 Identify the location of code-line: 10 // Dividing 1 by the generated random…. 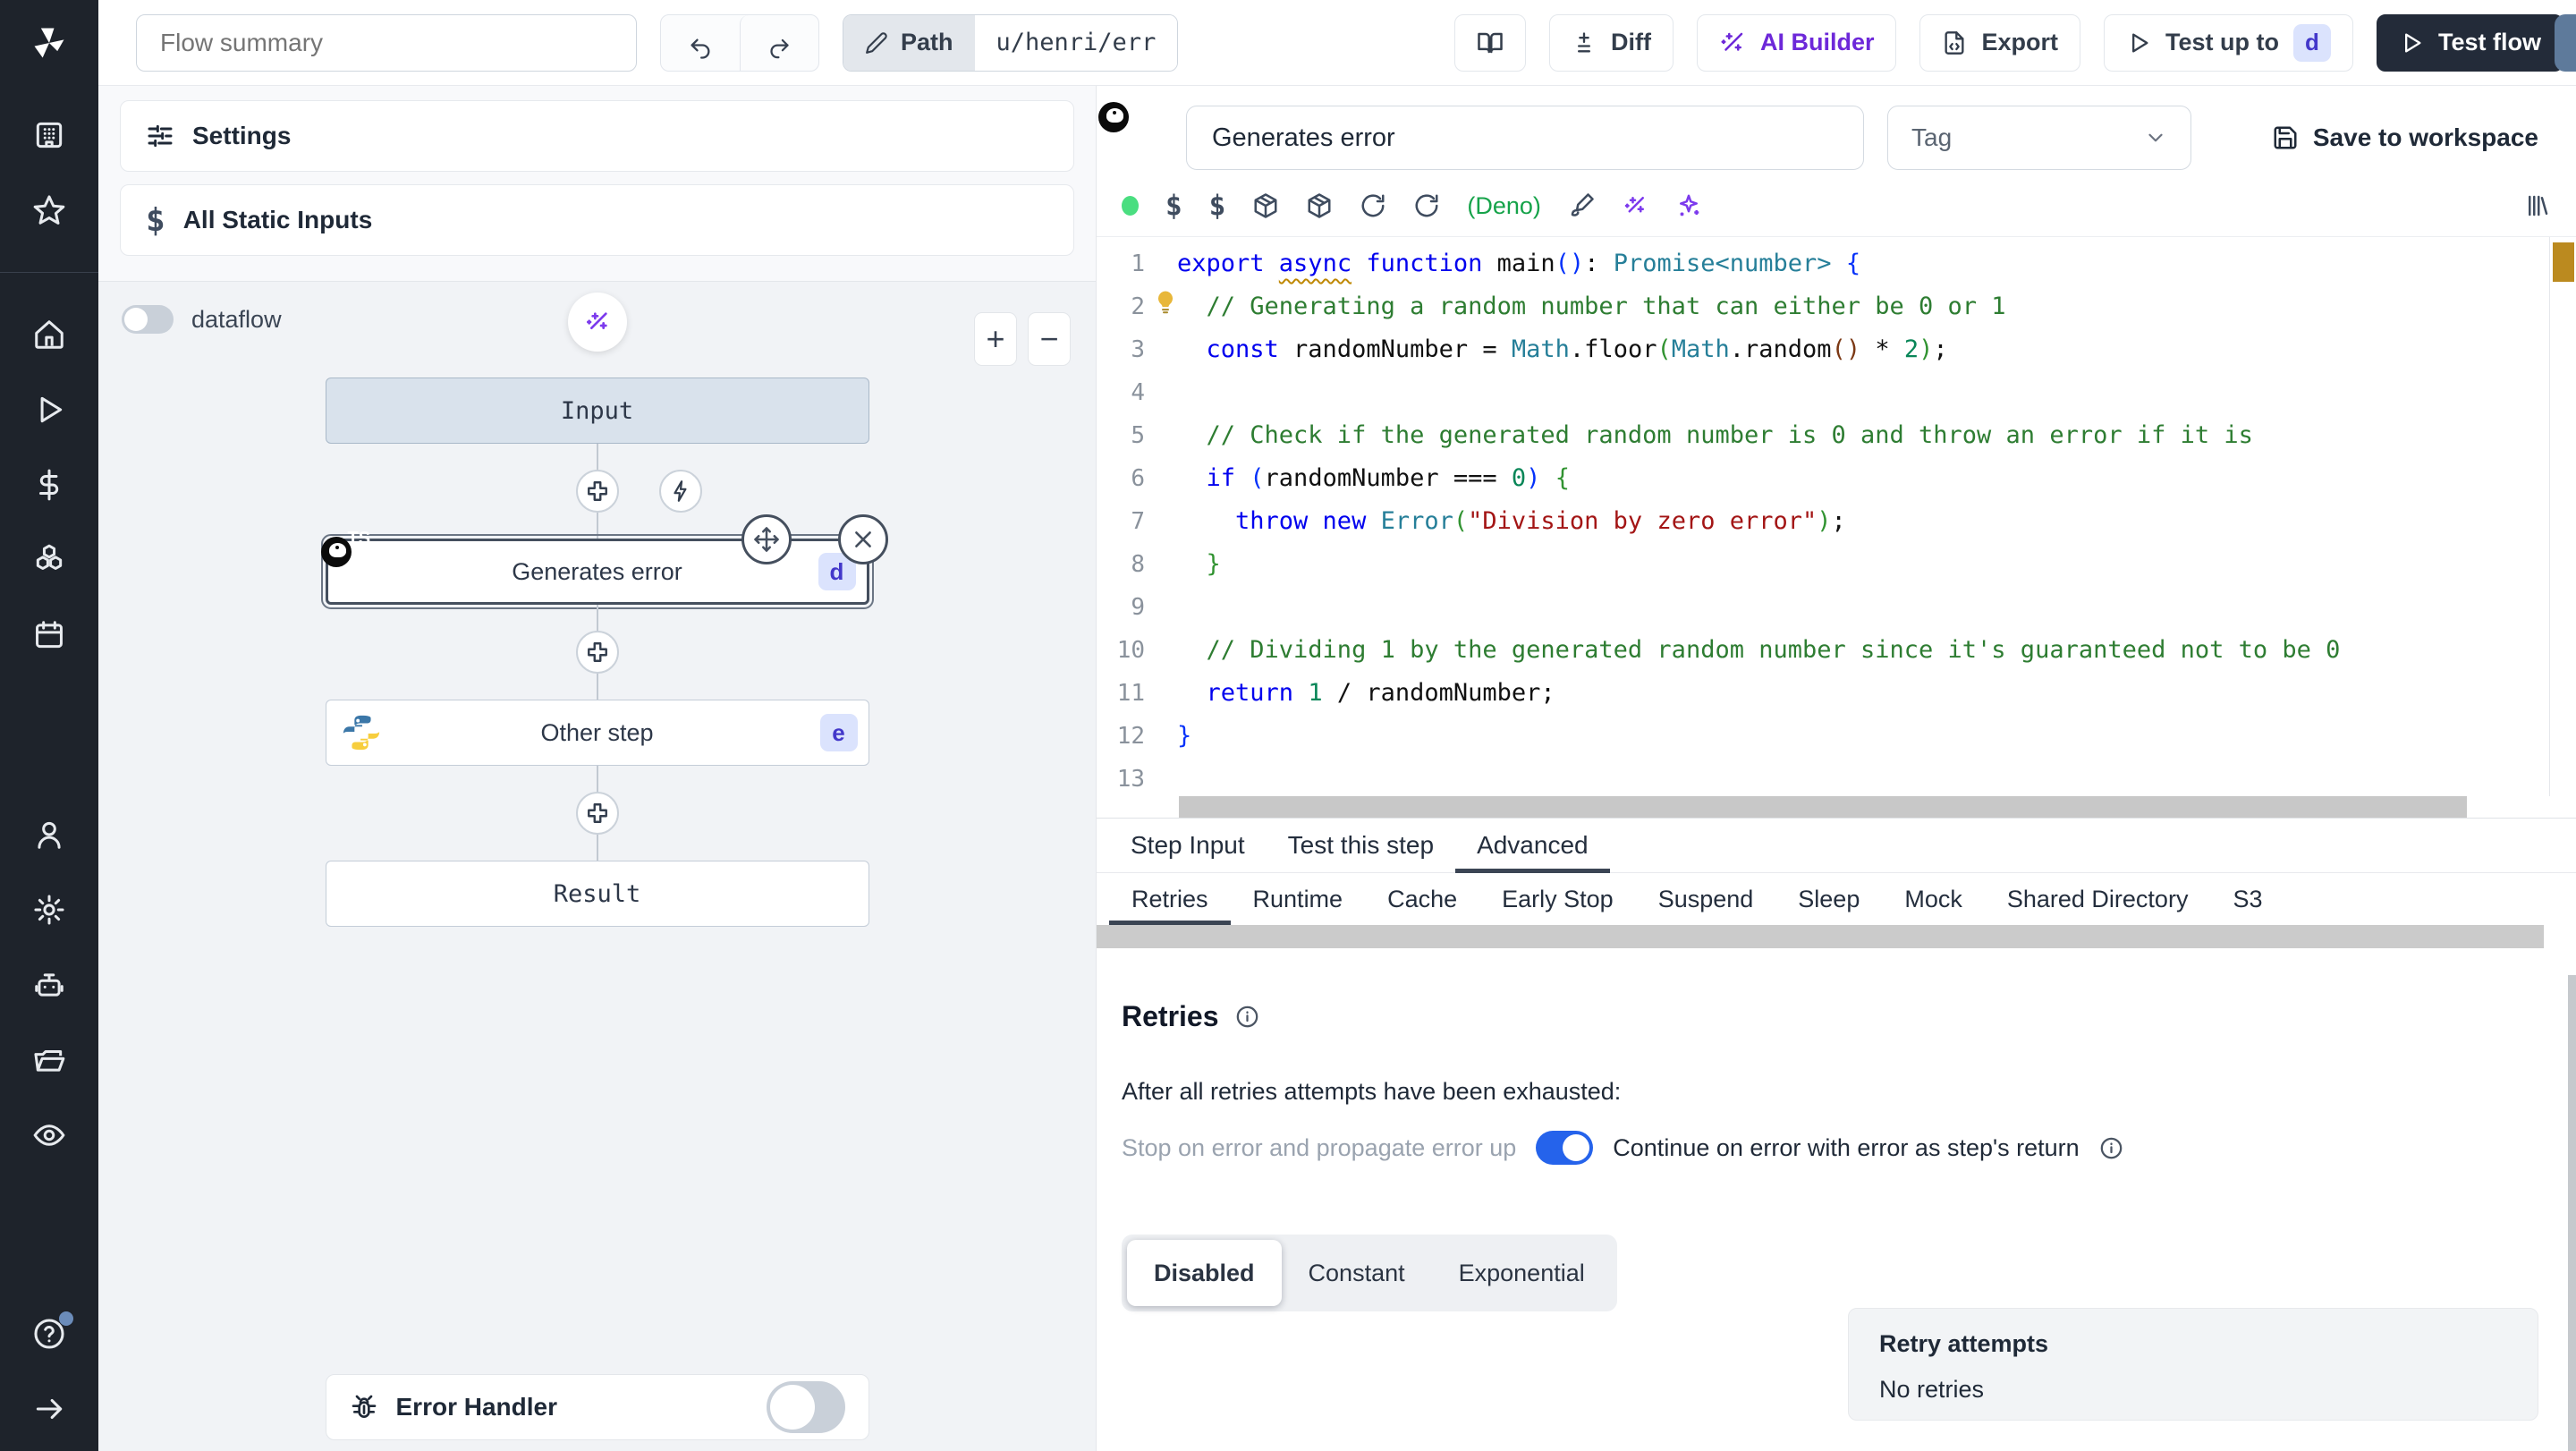
(1823, 650).